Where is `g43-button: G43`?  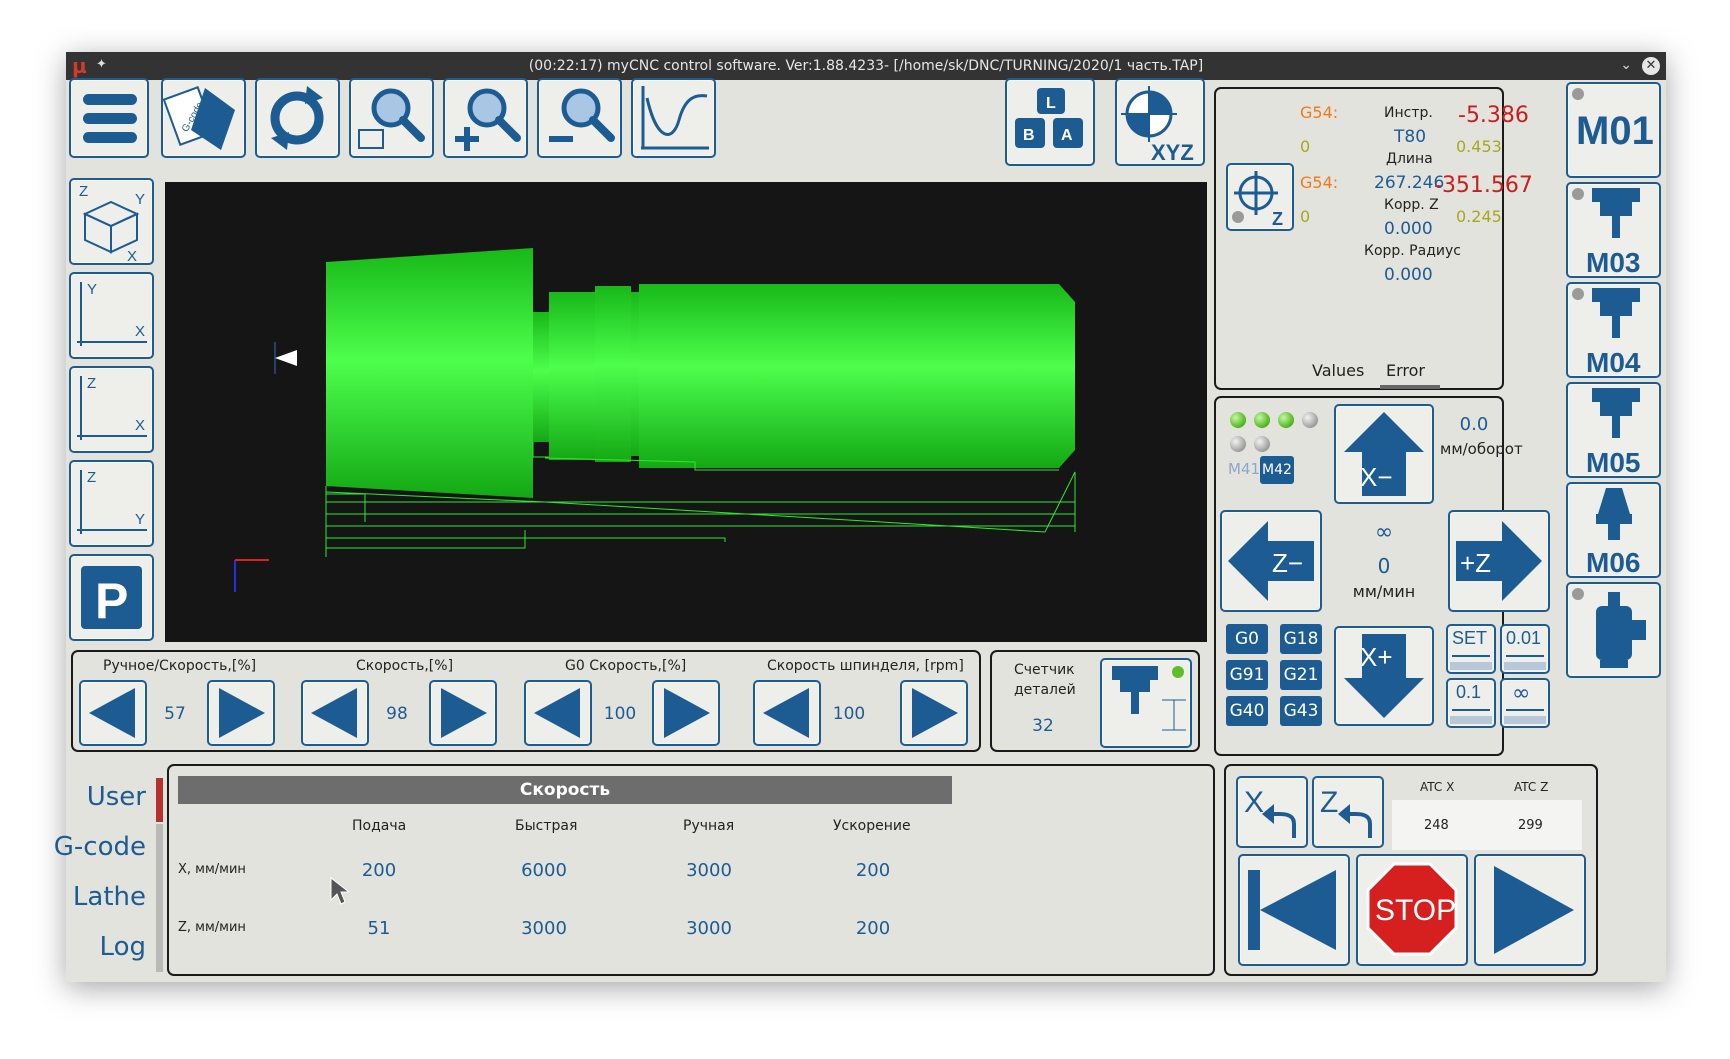 g43-button: G43 is located at coordinates (1301, 711).